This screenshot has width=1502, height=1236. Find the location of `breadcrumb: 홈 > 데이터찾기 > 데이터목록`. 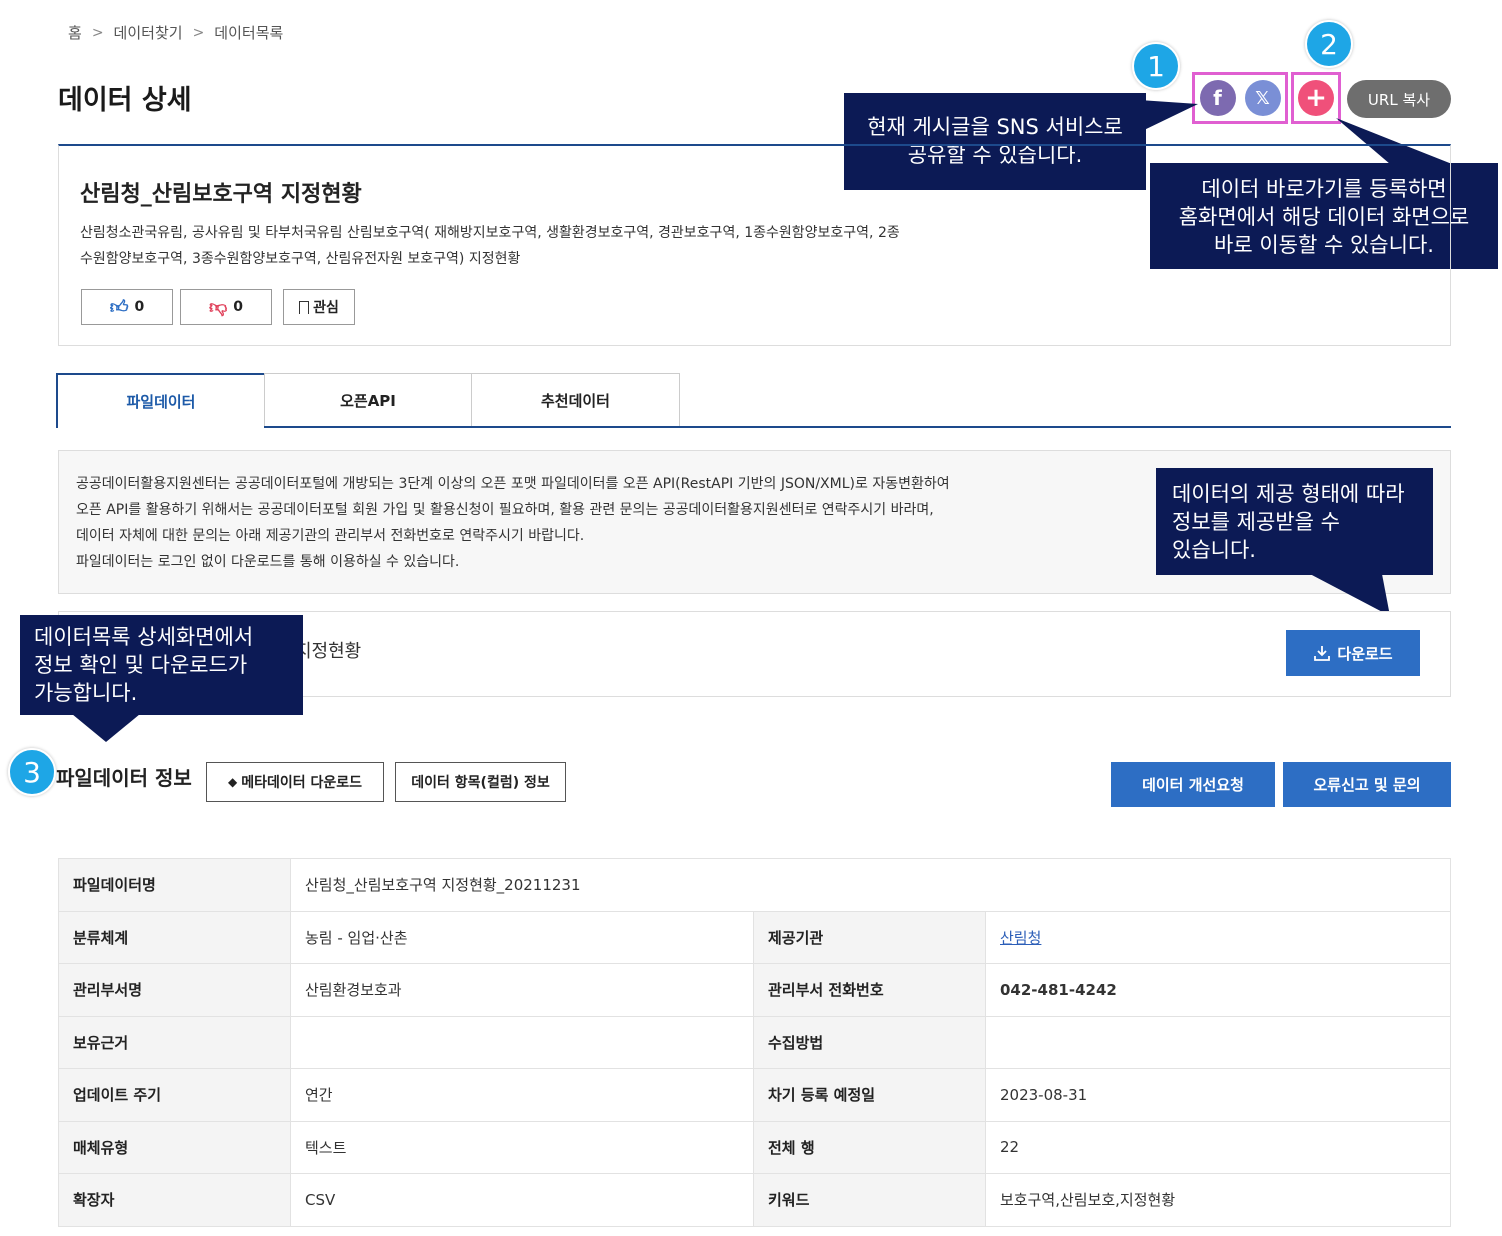

breadcrumb: 홈 > 데이터찾기 > 데이터목록 is located at coordinates (175, 32).